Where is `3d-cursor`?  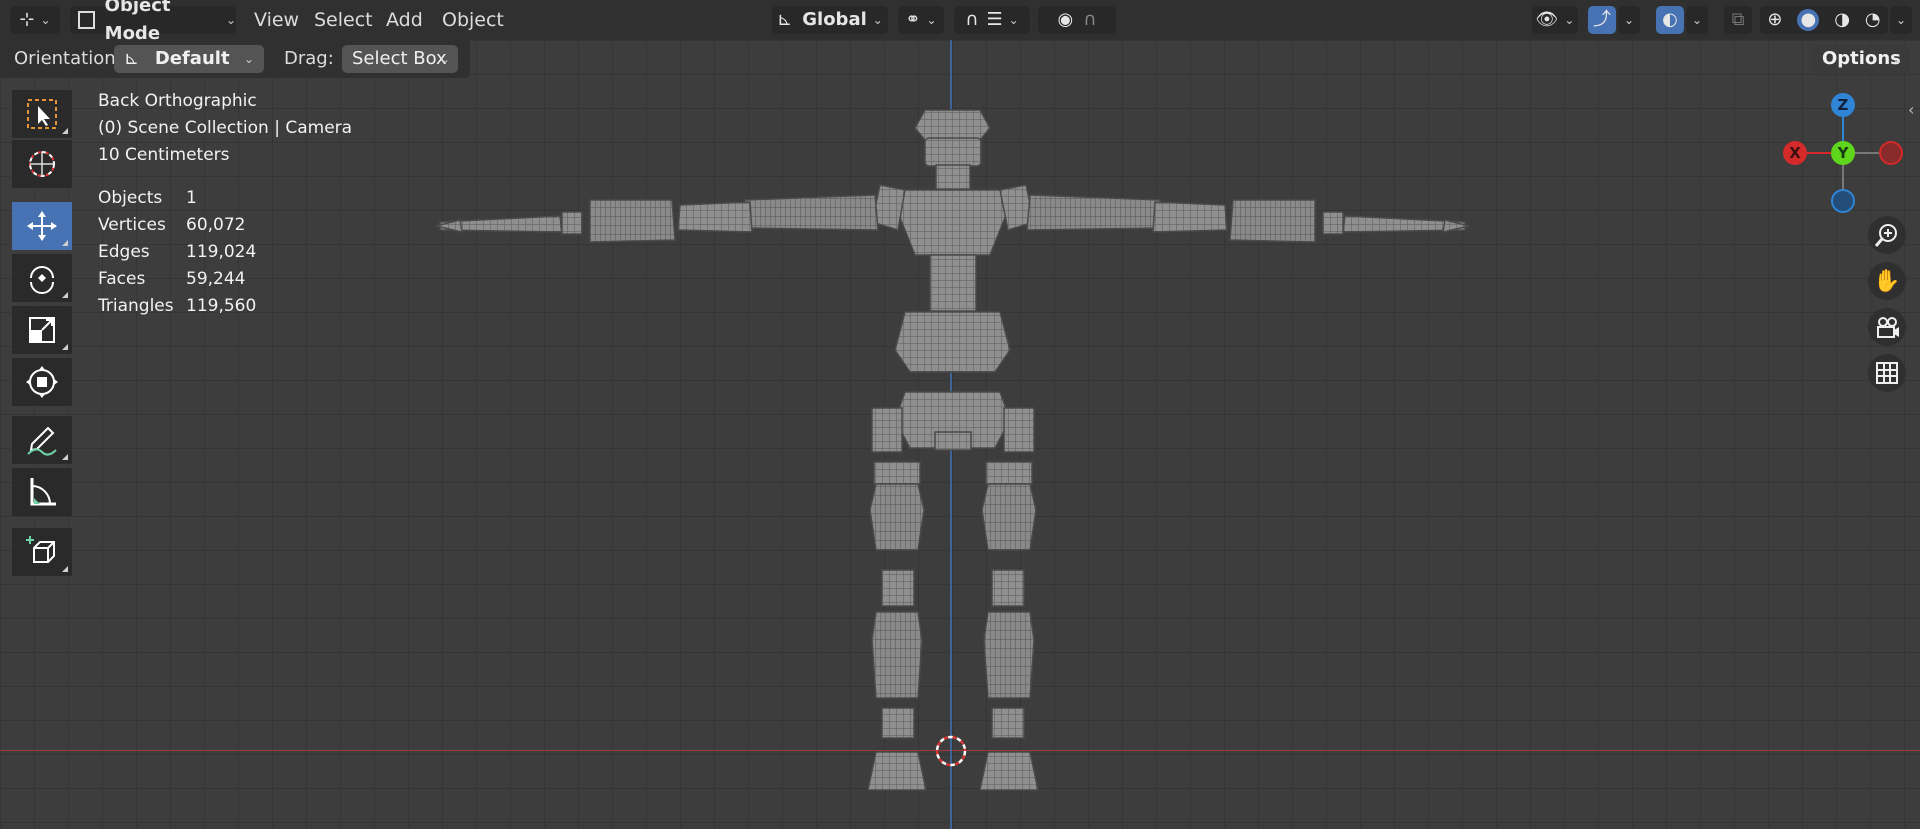
3d-cursor is located at coordinates (951, 751).